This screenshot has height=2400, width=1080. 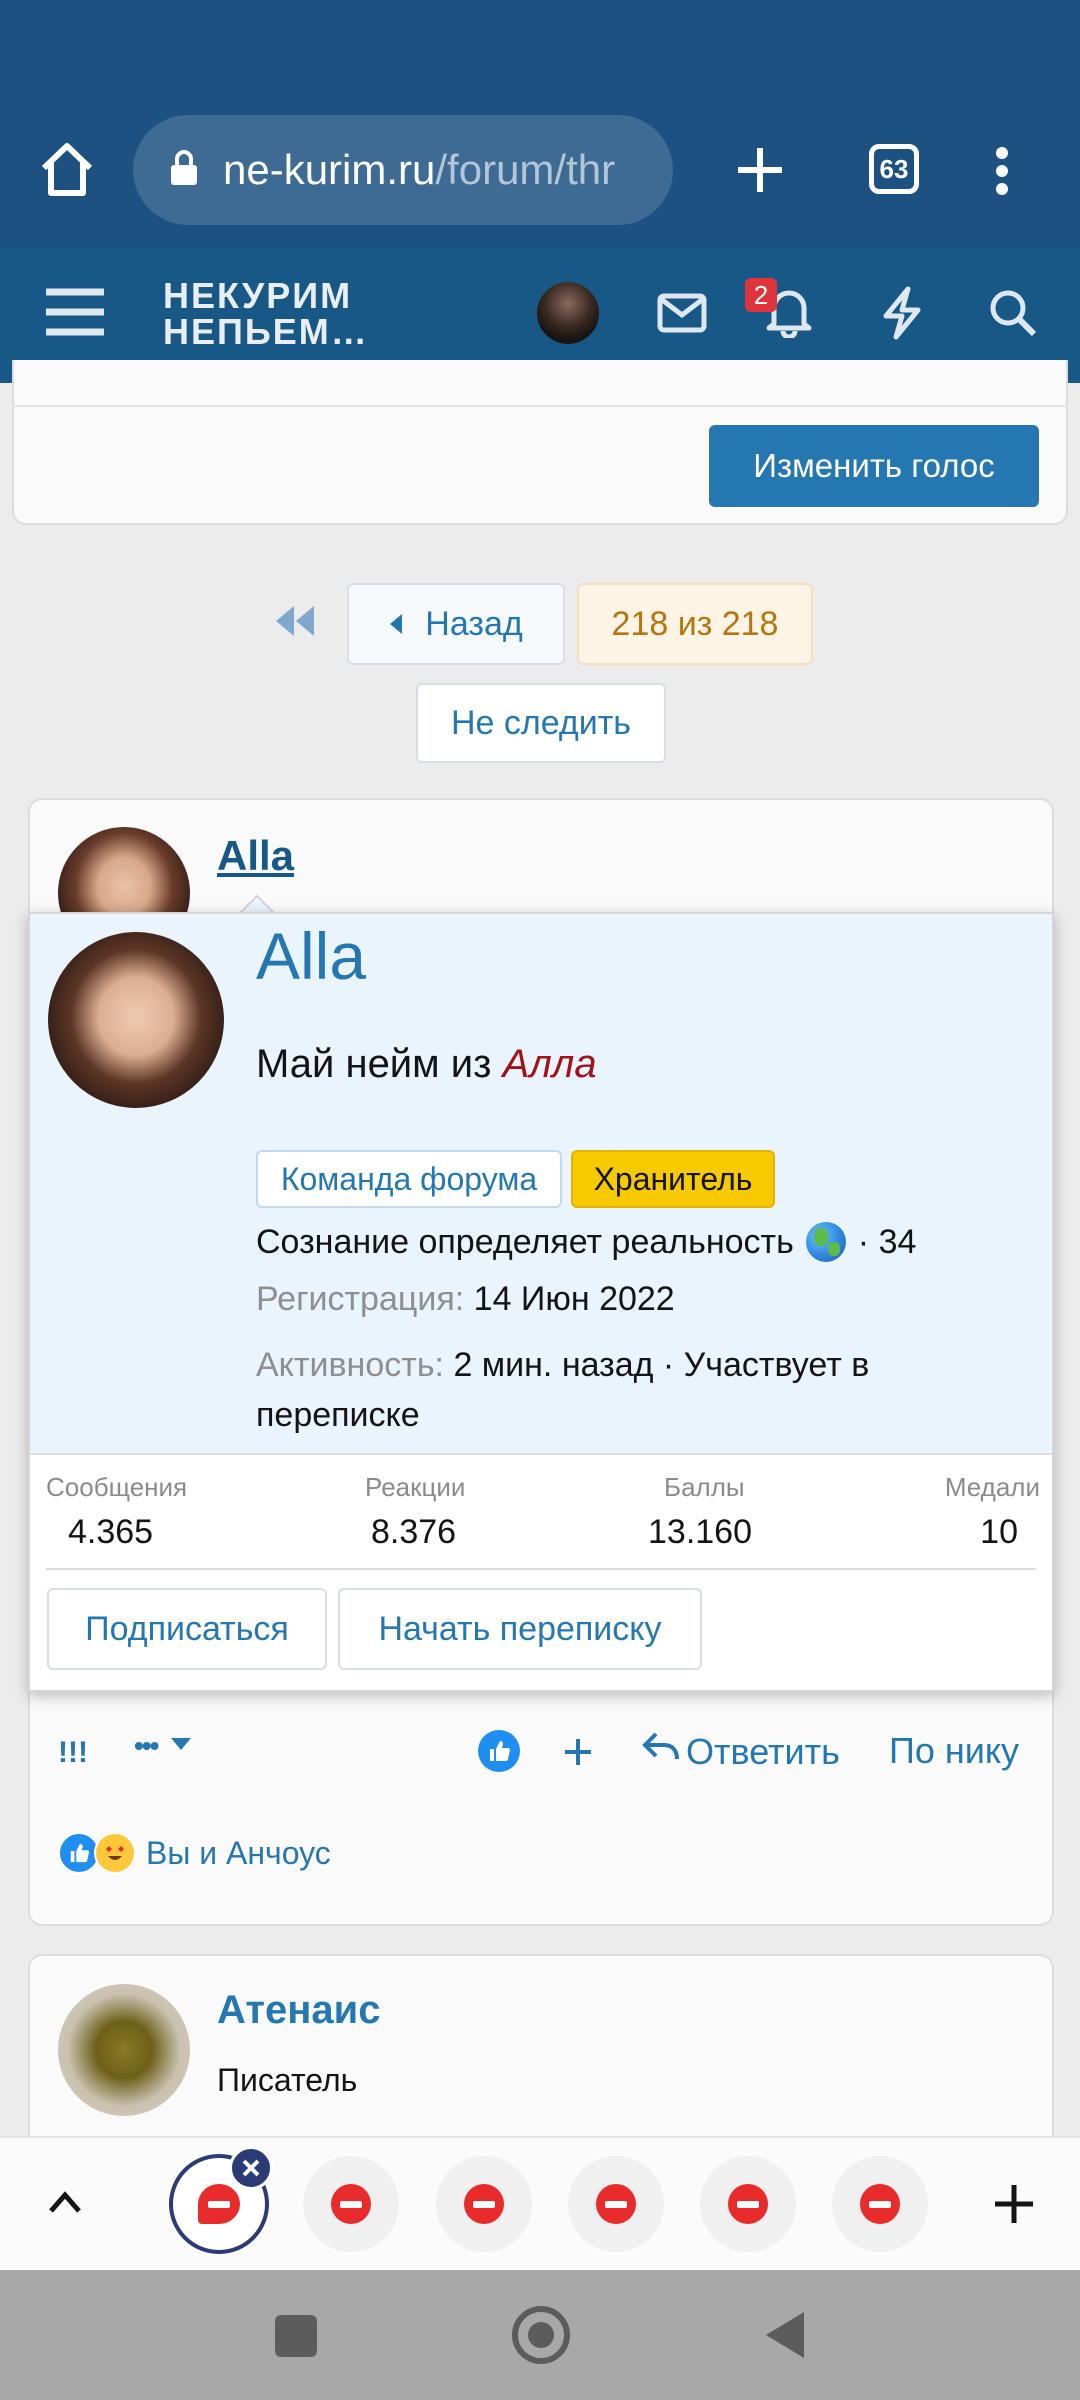 I want to click on lock-icon, so click(x=184, y=170).